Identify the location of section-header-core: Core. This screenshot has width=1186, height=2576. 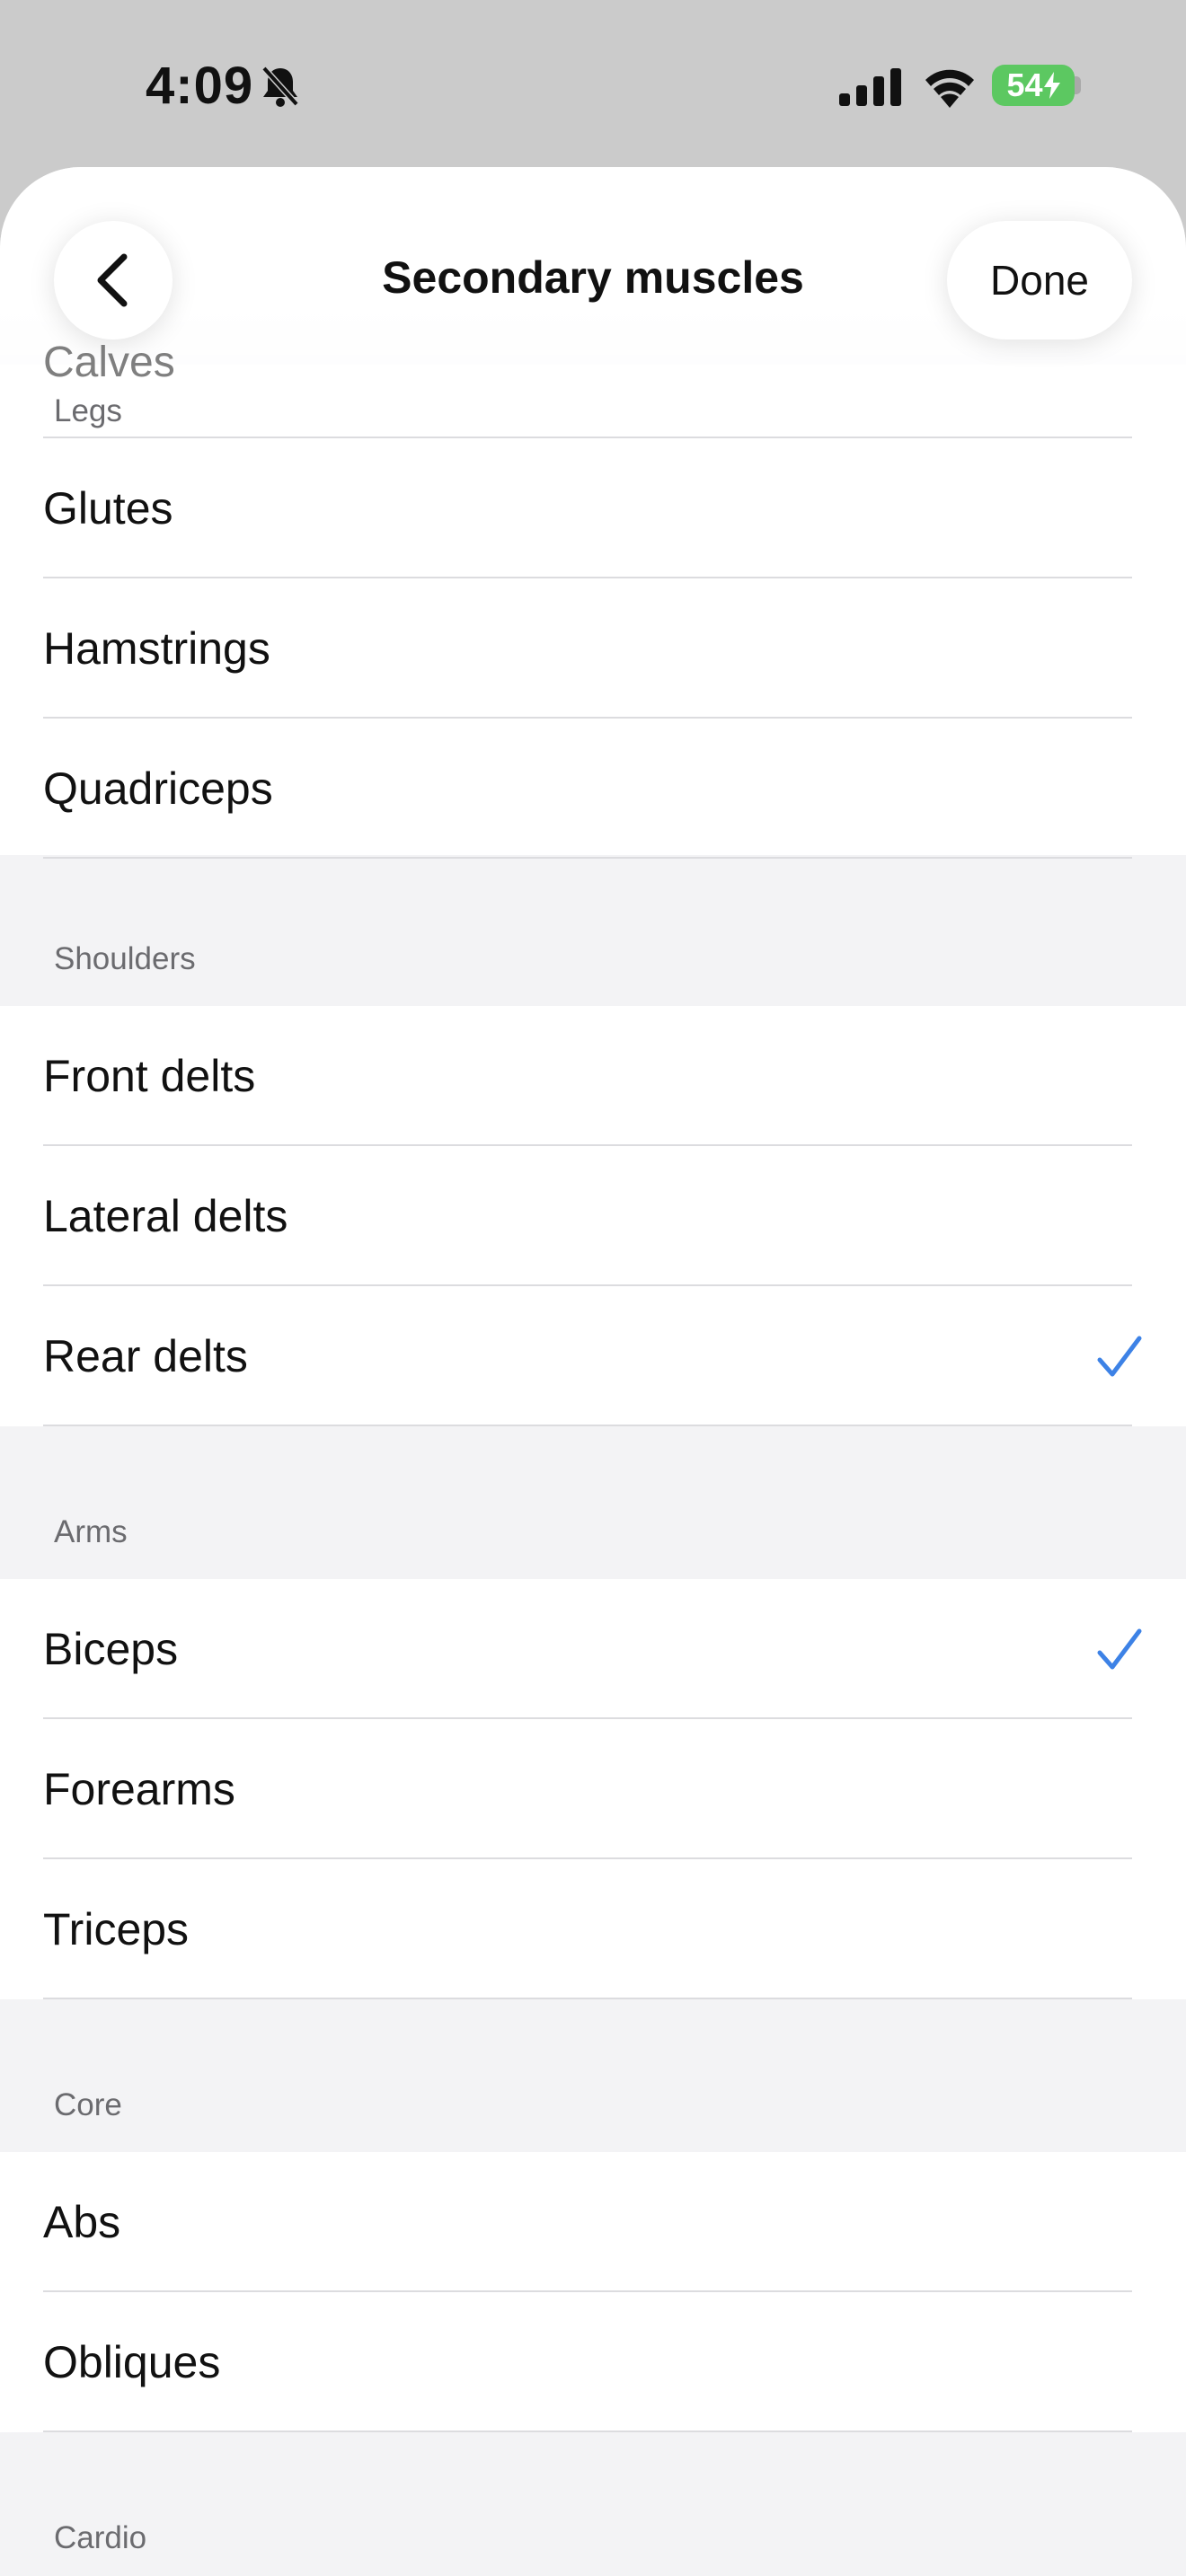
(88, 2104).